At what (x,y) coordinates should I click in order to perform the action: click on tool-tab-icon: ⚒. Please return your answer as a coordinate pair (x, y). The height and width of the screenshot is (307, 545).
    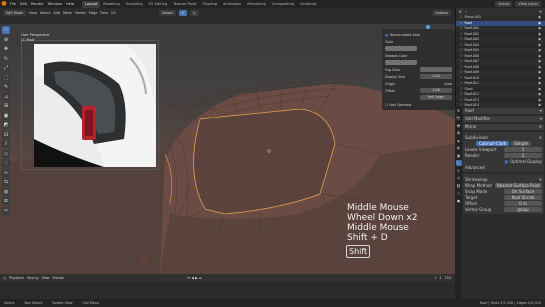
    Looking at the image, I should click on (459, 111).